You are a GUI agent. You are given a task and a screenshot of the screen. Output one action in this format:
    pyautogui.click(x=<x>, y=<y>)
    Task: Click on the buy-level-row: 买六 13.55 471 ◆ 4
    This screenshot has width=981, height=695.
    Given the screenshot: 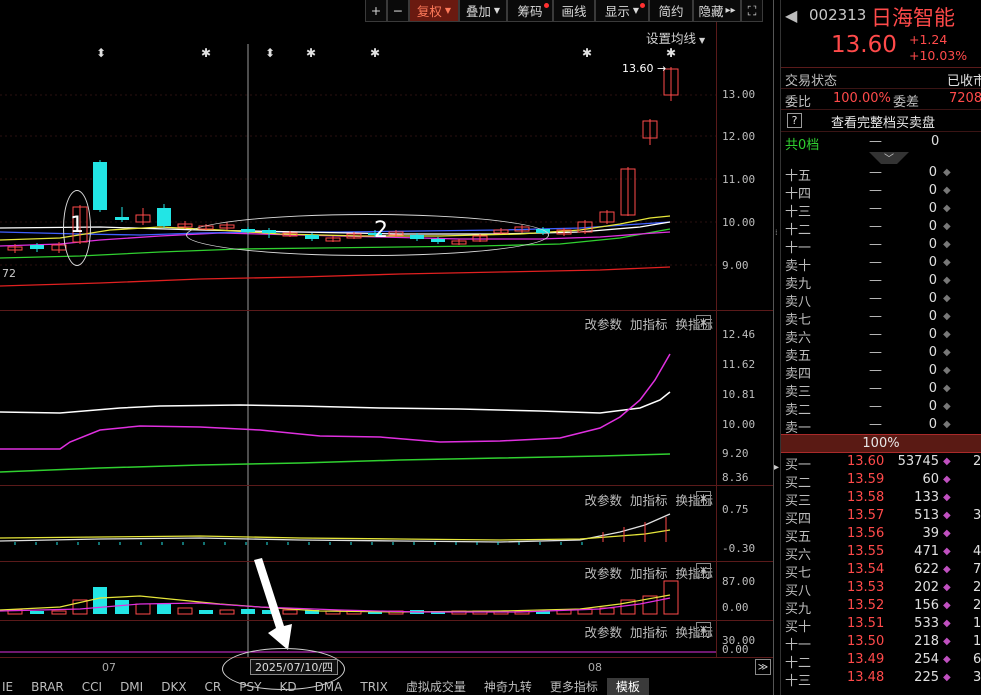 What is the action you would take?
    pyautogui.click(x=881, y=553)
    